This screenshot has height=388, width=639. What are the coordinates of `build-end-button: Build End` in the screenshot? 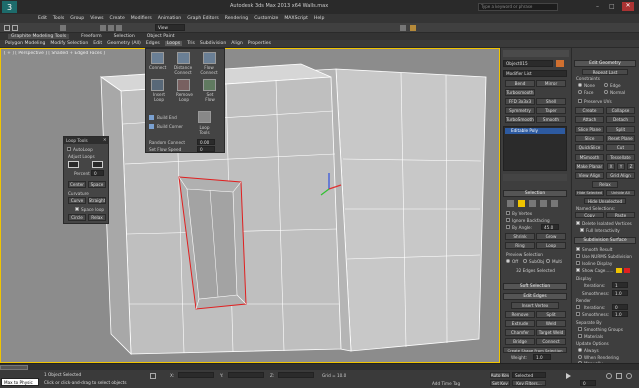 It's located at (167, 117).